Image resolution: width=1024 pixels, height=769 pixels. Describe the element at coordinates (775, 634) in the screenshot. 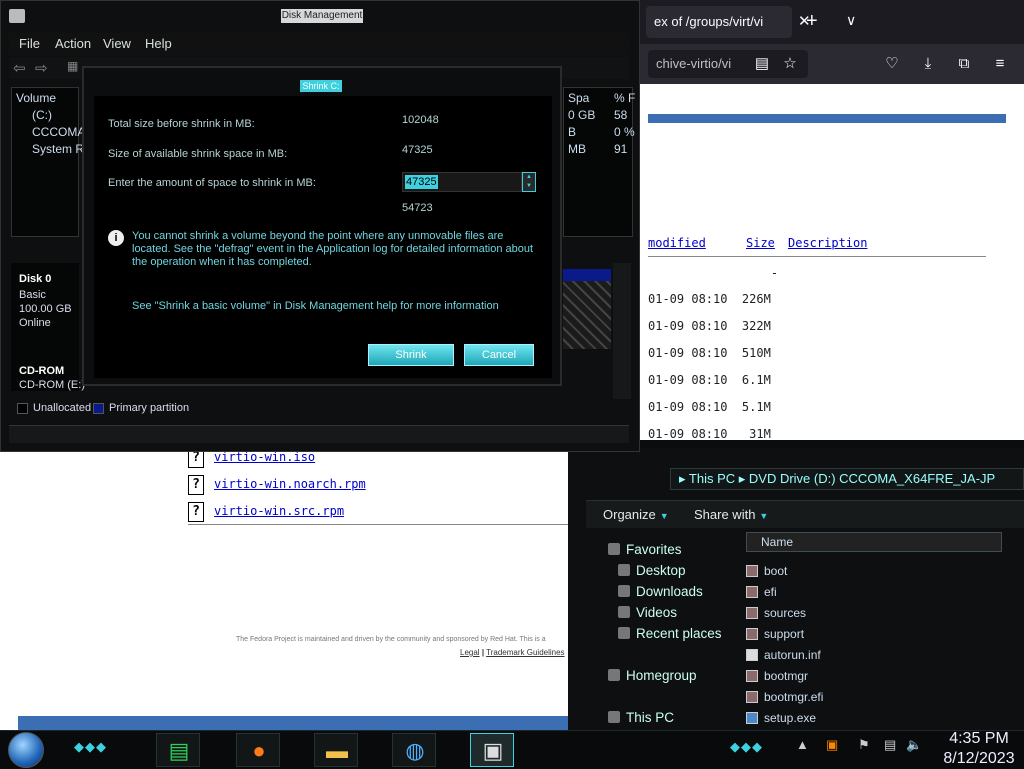

I see `file-item: support` at that location.